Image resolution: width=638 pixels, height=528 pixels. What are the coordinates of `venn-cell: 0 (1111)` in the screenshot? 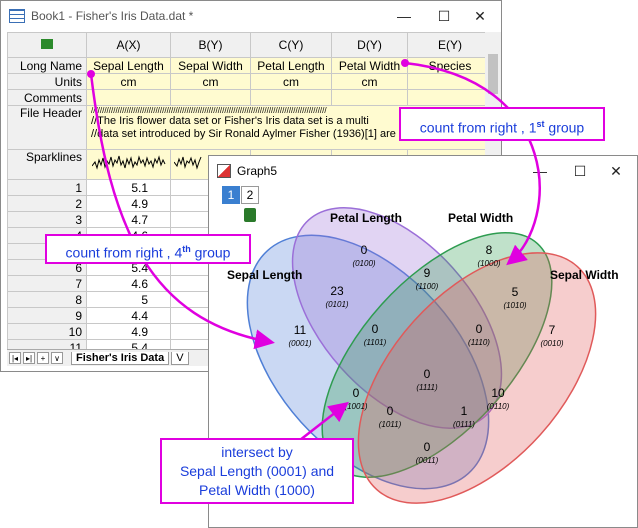 It's located at (427, 379).